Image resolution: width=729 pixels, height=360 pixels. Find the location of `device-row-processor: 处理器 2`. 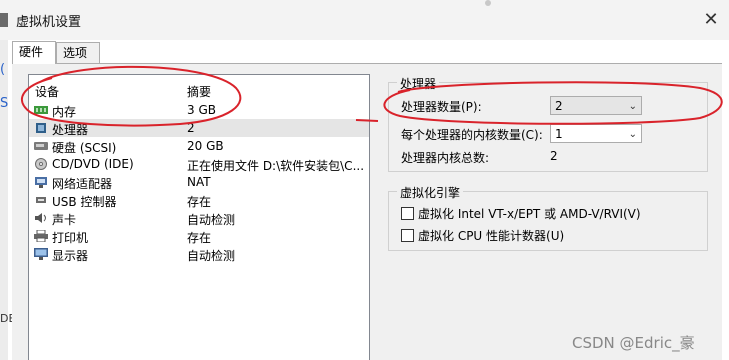

device-row-processor: 处理器 2 is located at coordinates (199, 128).